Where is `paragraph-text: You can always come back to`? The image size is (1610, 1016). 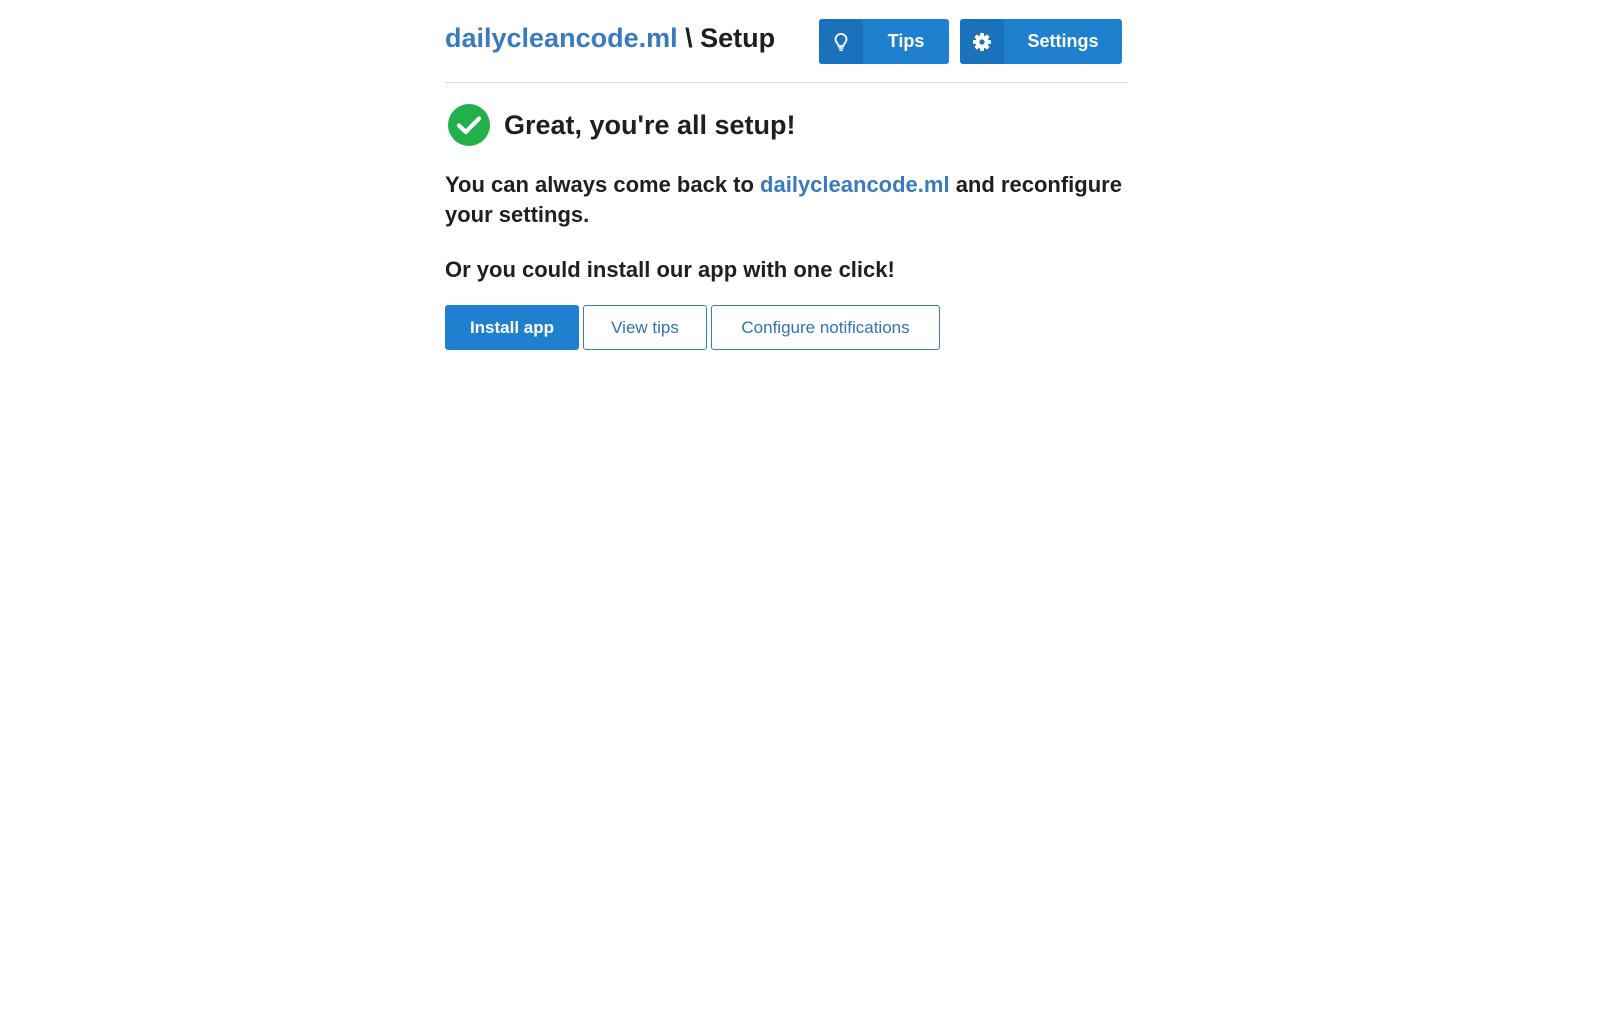 paragraph-text: You can always come back to is located at coordinates (603, 184).